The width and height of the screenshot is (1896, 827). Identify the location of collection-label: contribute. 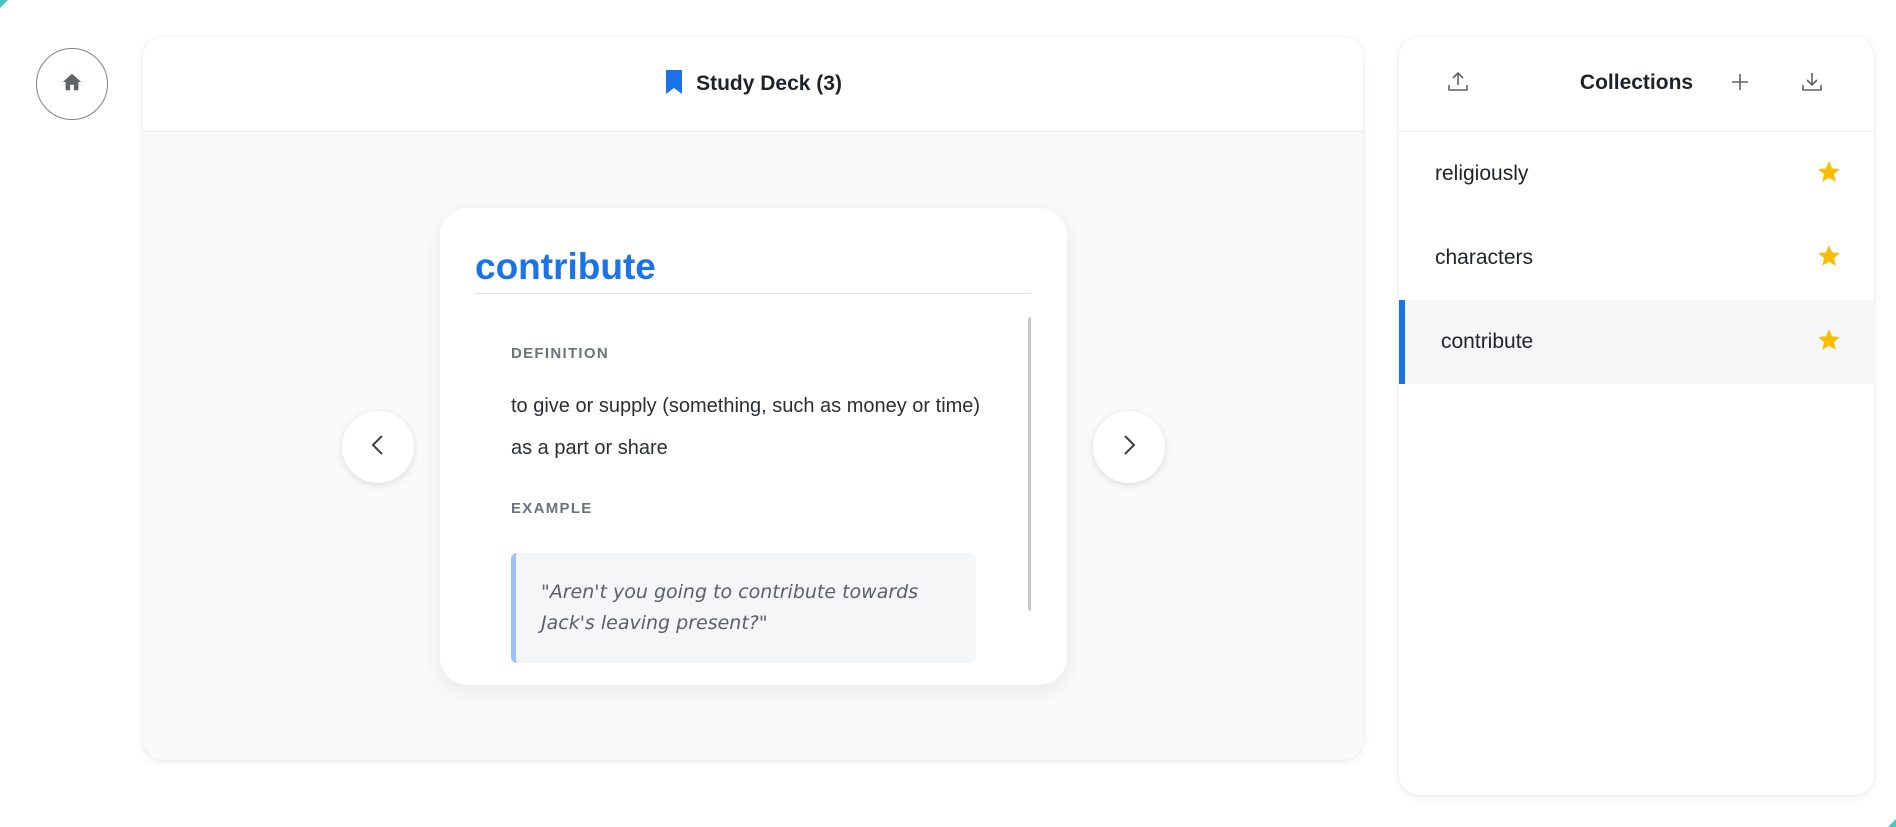
(1487, 341).